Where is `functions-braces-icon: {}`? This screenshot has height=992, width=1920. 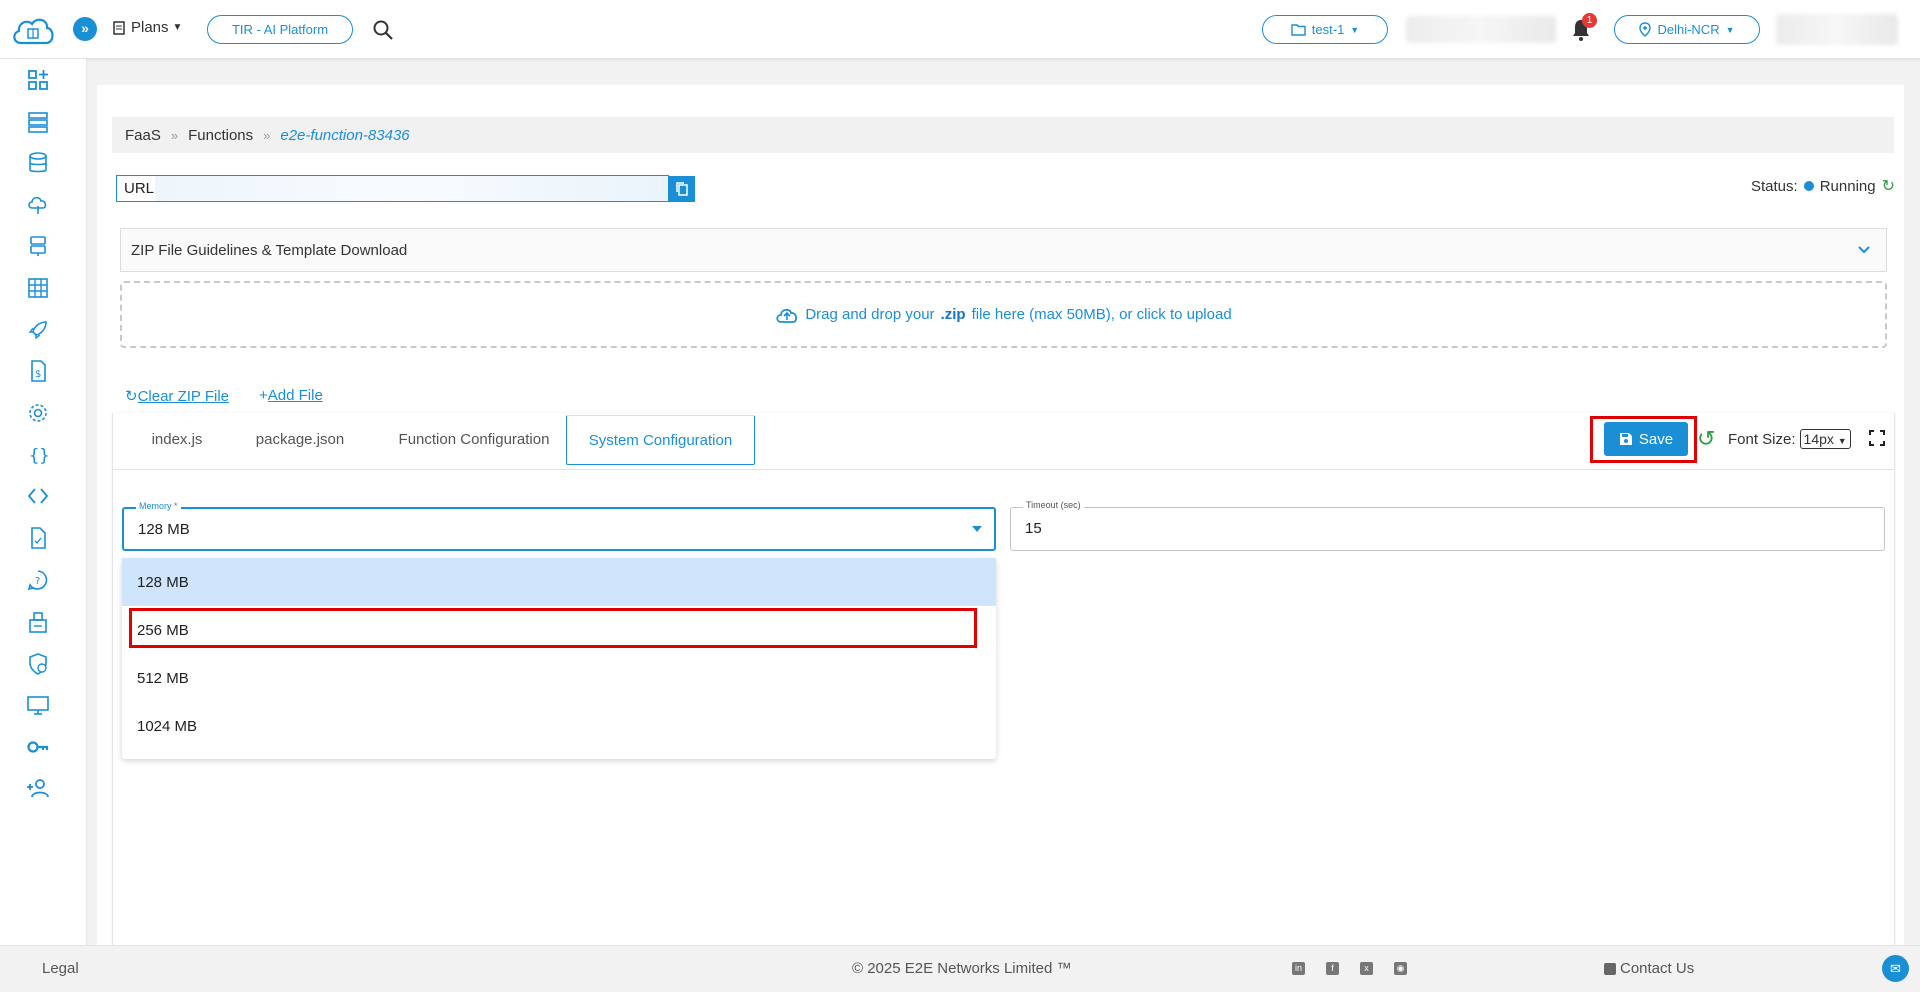 functions-braces-icon: {} is located at coordinates (38, 455).